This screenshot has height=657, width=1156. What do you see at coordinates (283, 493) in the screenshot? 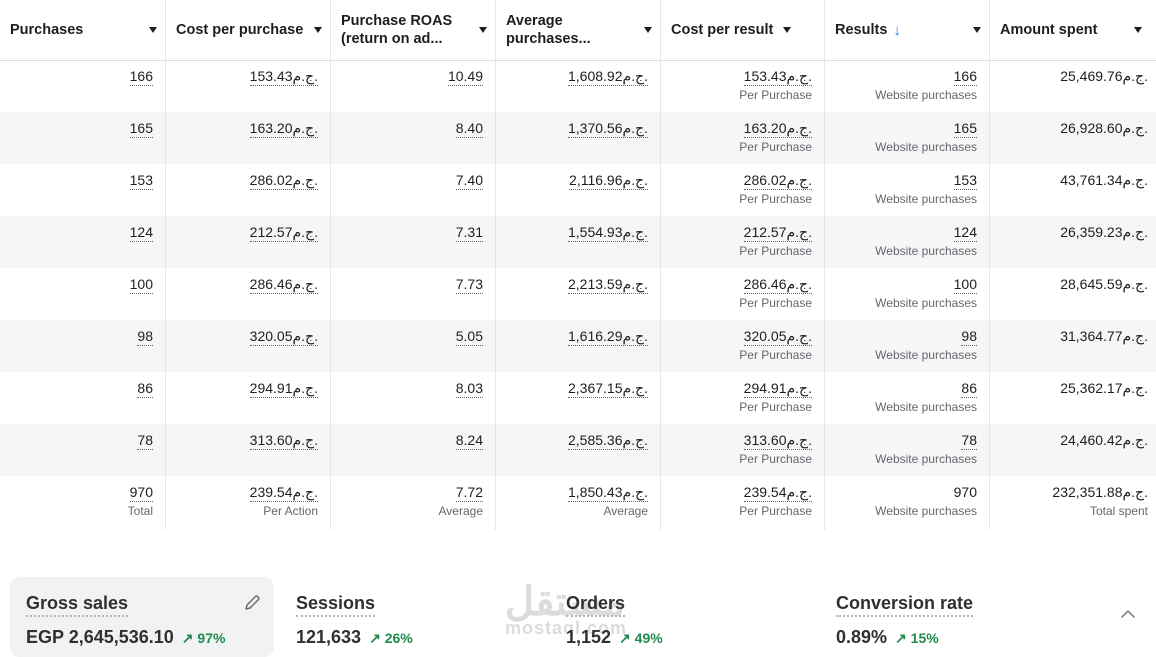
I see `total-cost-per-purchase-value: 239.54ج.م.` at bounding box center [283, 493].